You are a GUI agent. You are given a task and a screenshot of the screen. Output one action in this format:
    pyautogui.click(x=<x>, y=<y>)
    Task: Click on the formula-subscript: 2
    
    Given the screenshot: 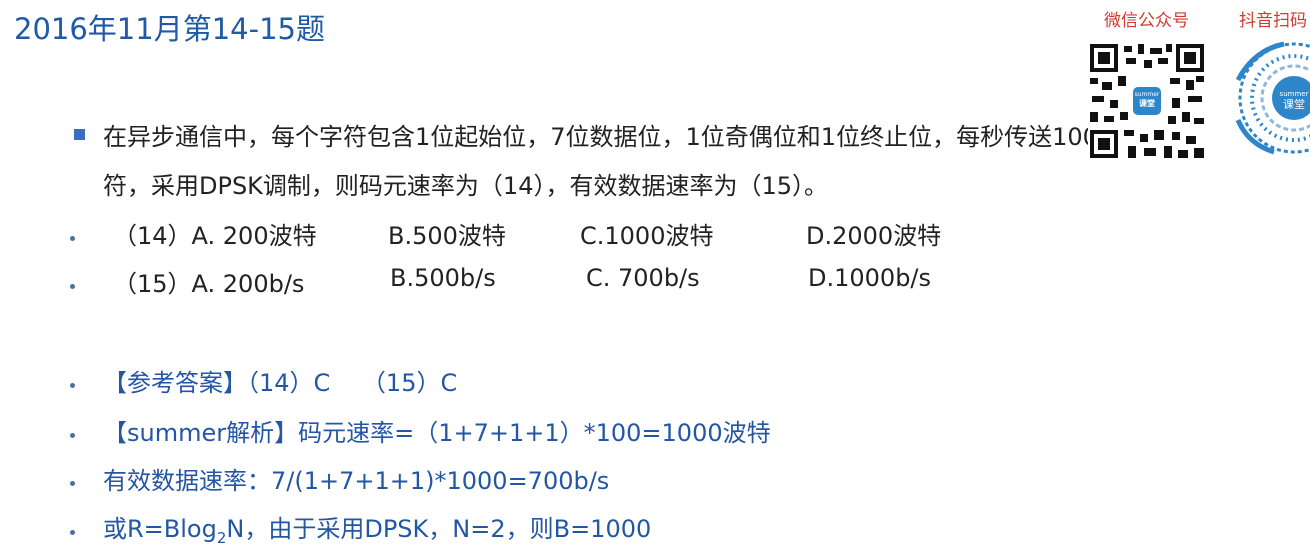 What is the action you would take?
    pyautogui.click(x=221, y=537)
    